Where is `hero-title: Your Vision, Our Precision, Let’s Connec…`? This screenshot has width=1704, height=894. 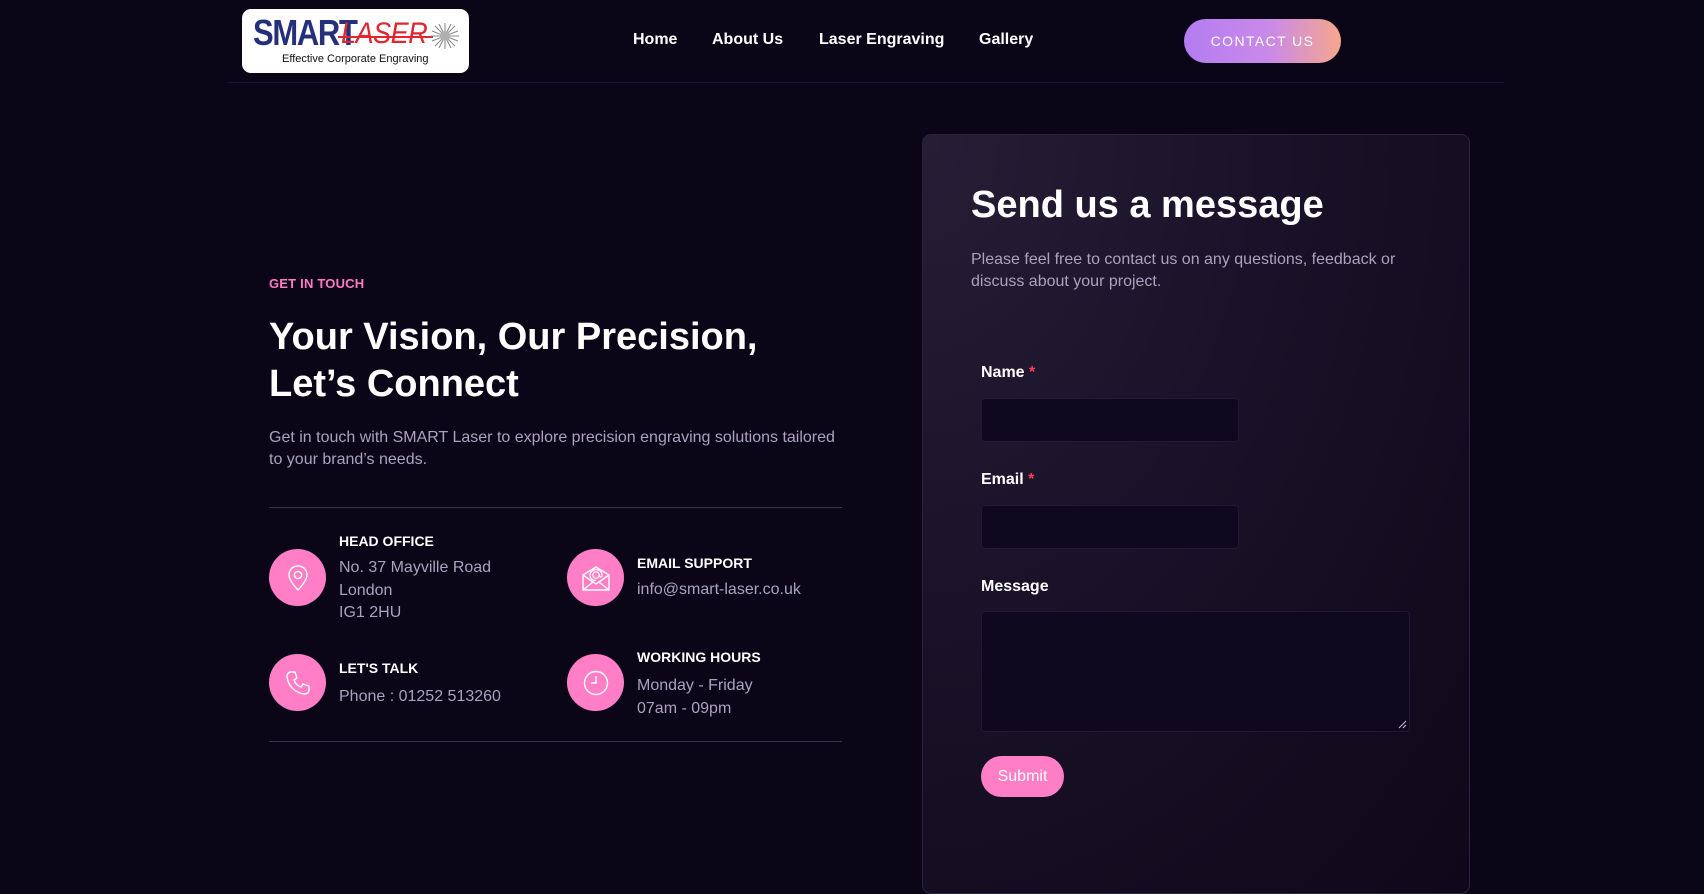
hero-title: Your Vision, Our Precision, Let’s Connec… is located at coordinates (549, 361).